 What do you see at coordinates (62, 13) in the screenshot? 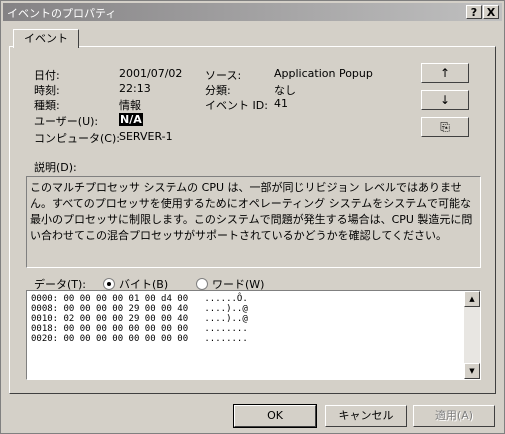
I see `window-title: イベントのプロパティ` at bounding box center [62, 13].